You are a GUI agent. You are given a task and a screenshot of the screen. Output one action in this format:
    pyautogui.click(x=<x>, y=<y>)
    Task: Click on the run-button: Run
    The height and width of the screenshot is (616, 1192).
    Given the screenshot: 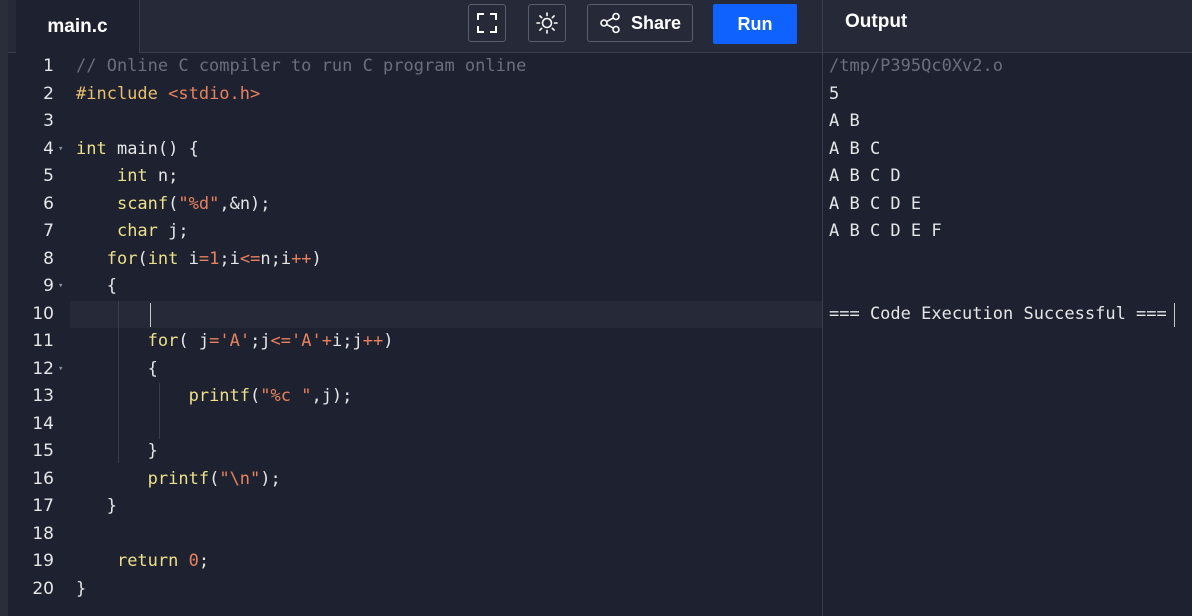 What is the action you would take?
    pyautogui.click(x=755, y=24)
    